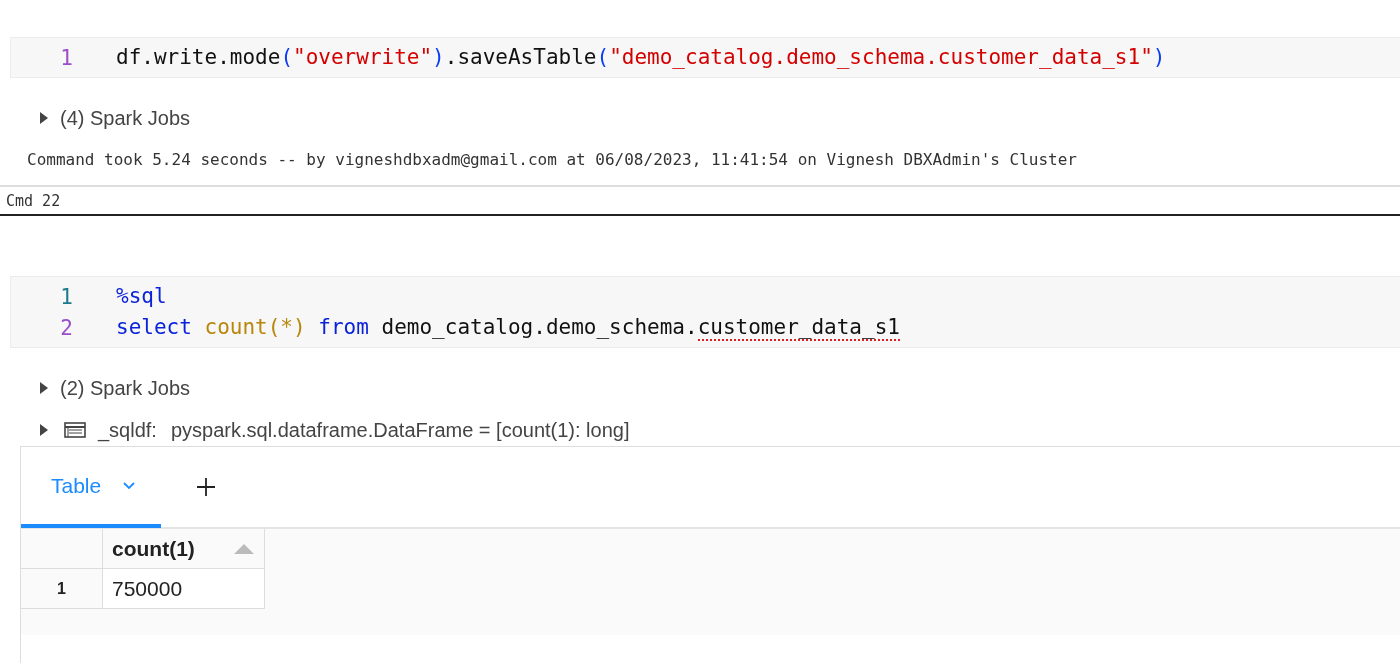  Describe the element at coordinates (127, 430) in the screenshot. I see `dataframe-name: _sqldf:` at that location.